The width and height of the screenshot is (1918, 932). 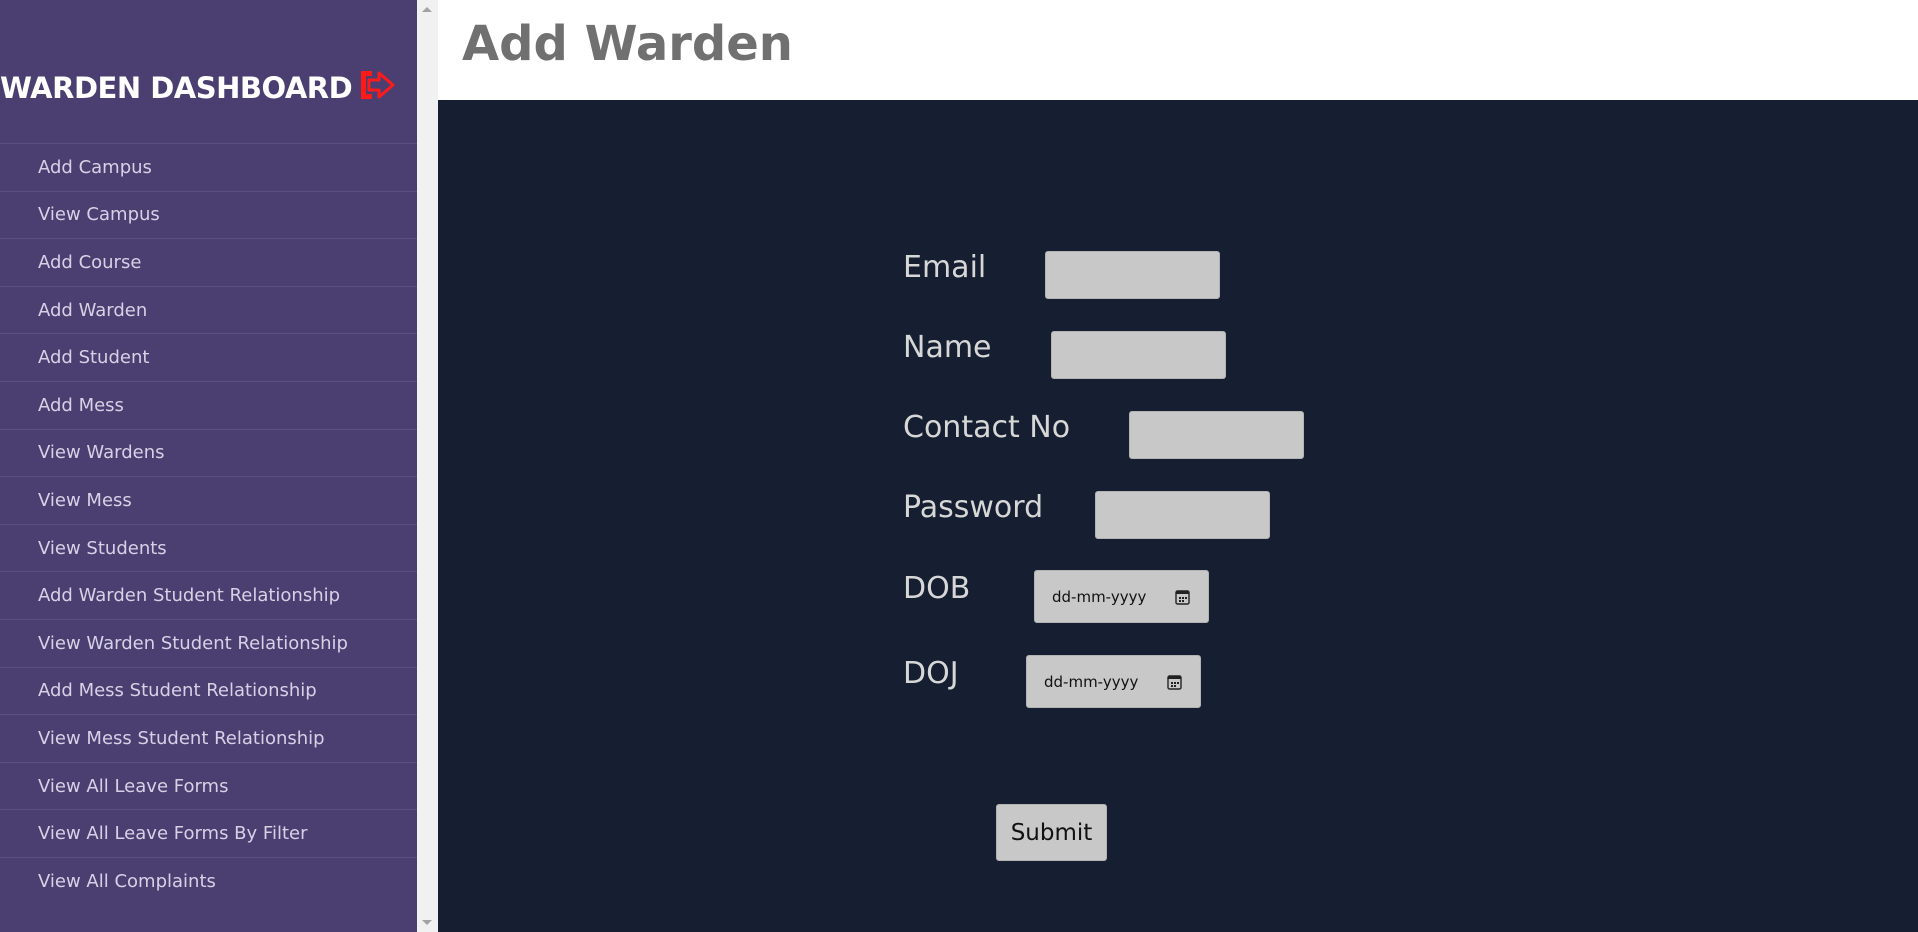 I want to click on sidebar-header: WARDEN DASHBOARD, so click(x=208, y=88).